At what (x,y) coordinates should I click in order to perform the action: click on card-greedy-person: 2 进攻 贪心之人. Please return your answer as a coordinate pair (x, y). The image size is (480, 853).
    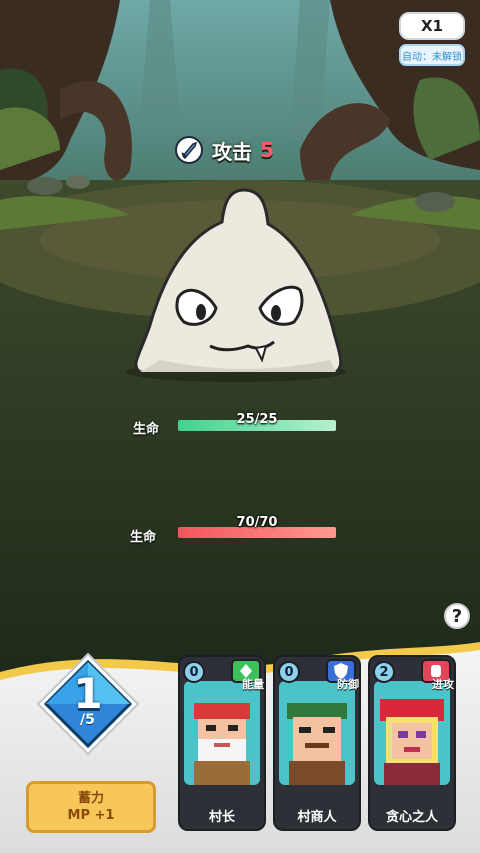
    Looking at the image, I should click on (412, 743).